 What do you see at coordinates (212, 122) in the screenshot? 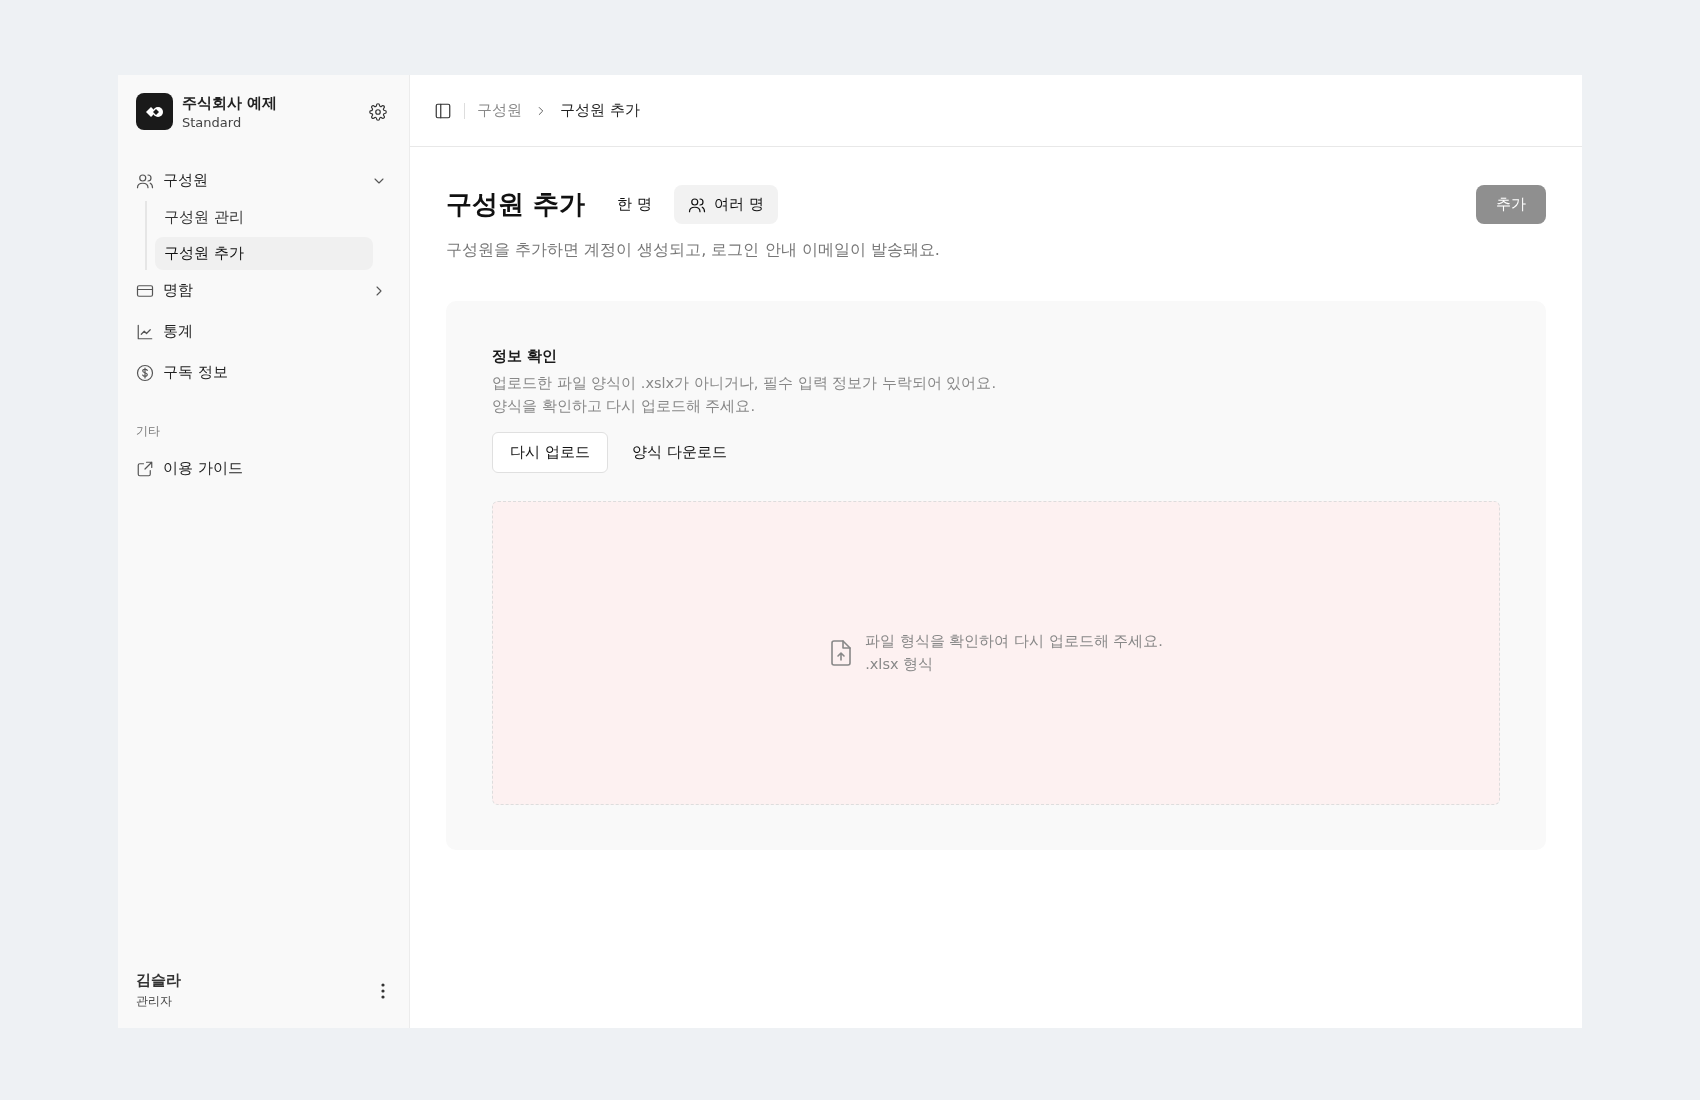
I see `plan-label: Standard` at bounding box center [212, 122].